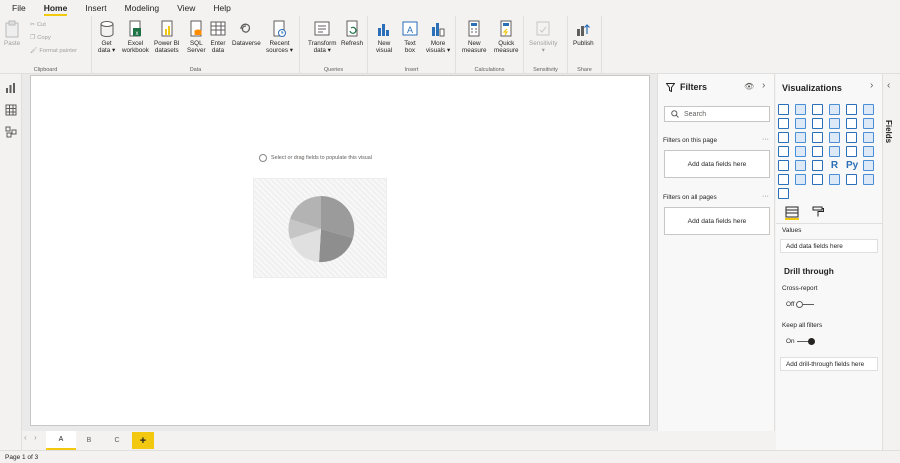 The width and height of the screenshot is (900, 463). Describe the element at coordinates (800, 304) in the screenshot. I see `cross-report-toggle: Off` at that location.